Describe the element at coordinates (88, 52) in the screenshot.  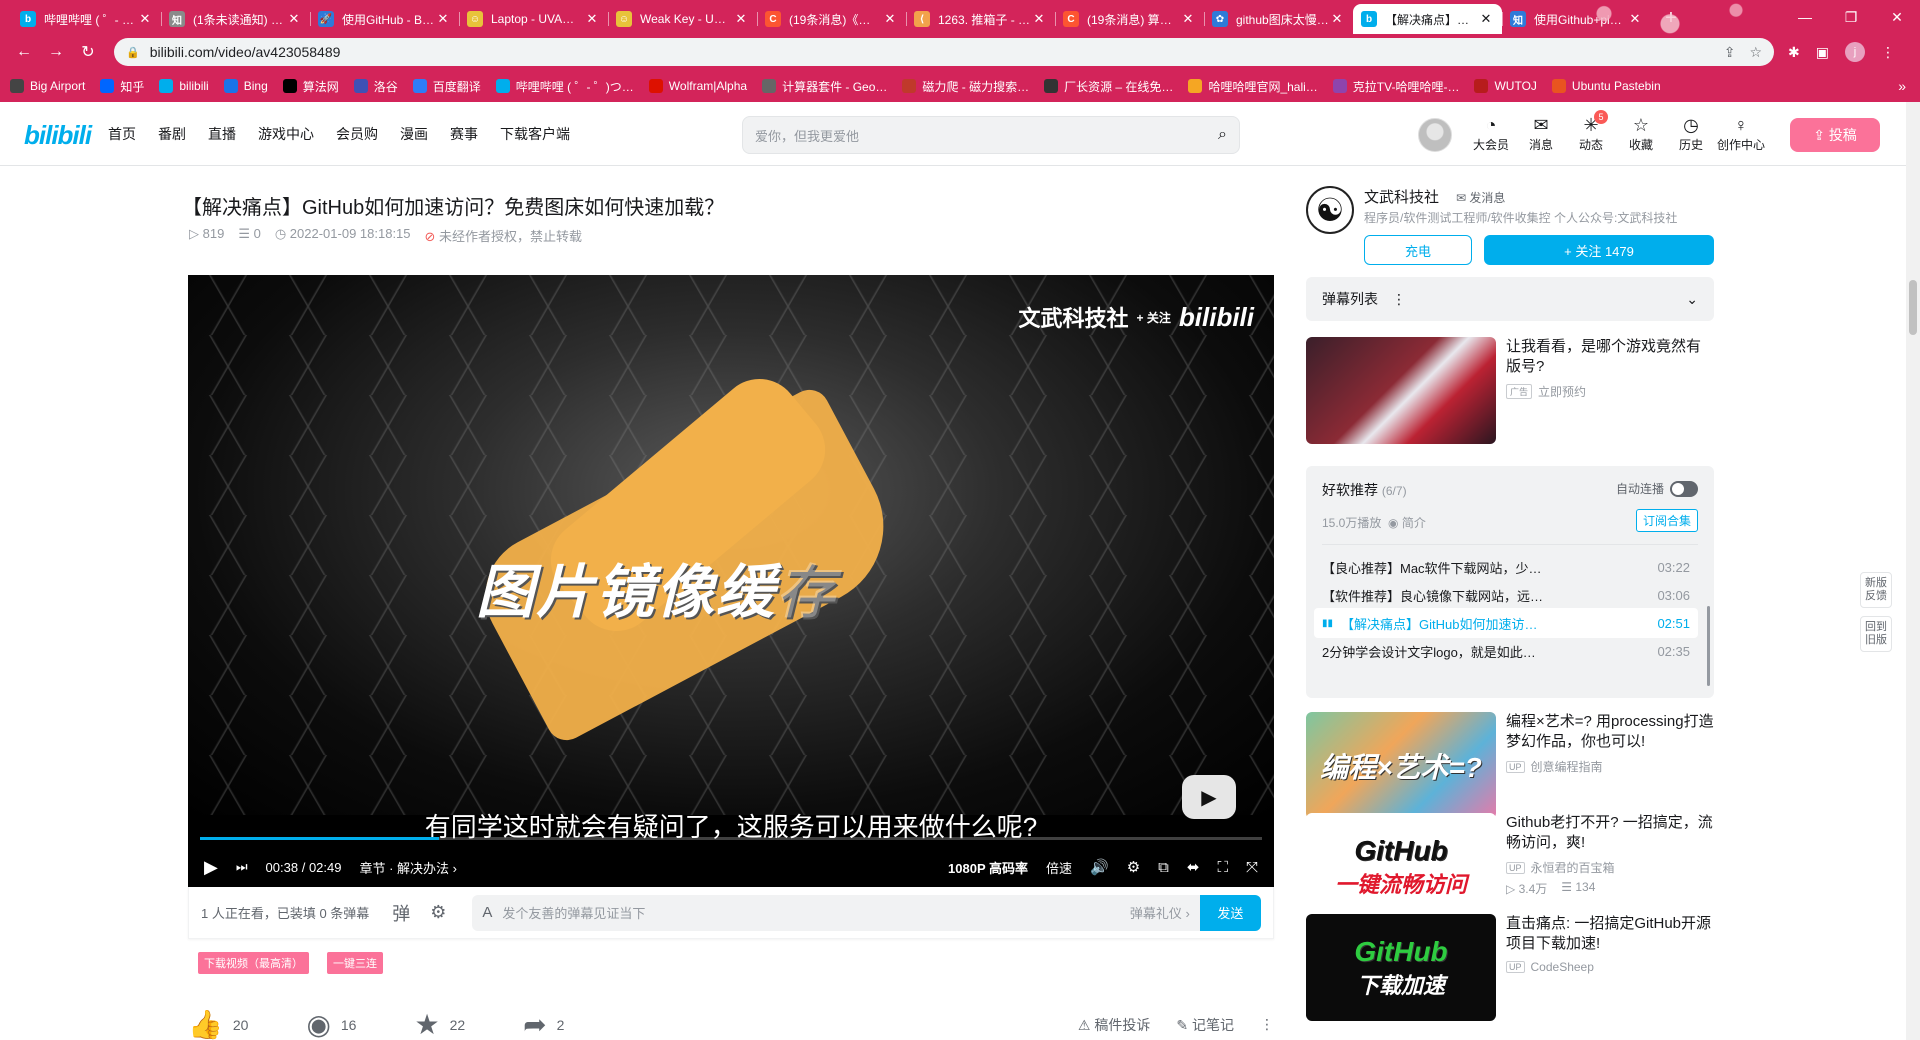
I see `reload-icon: ↻` at that location.